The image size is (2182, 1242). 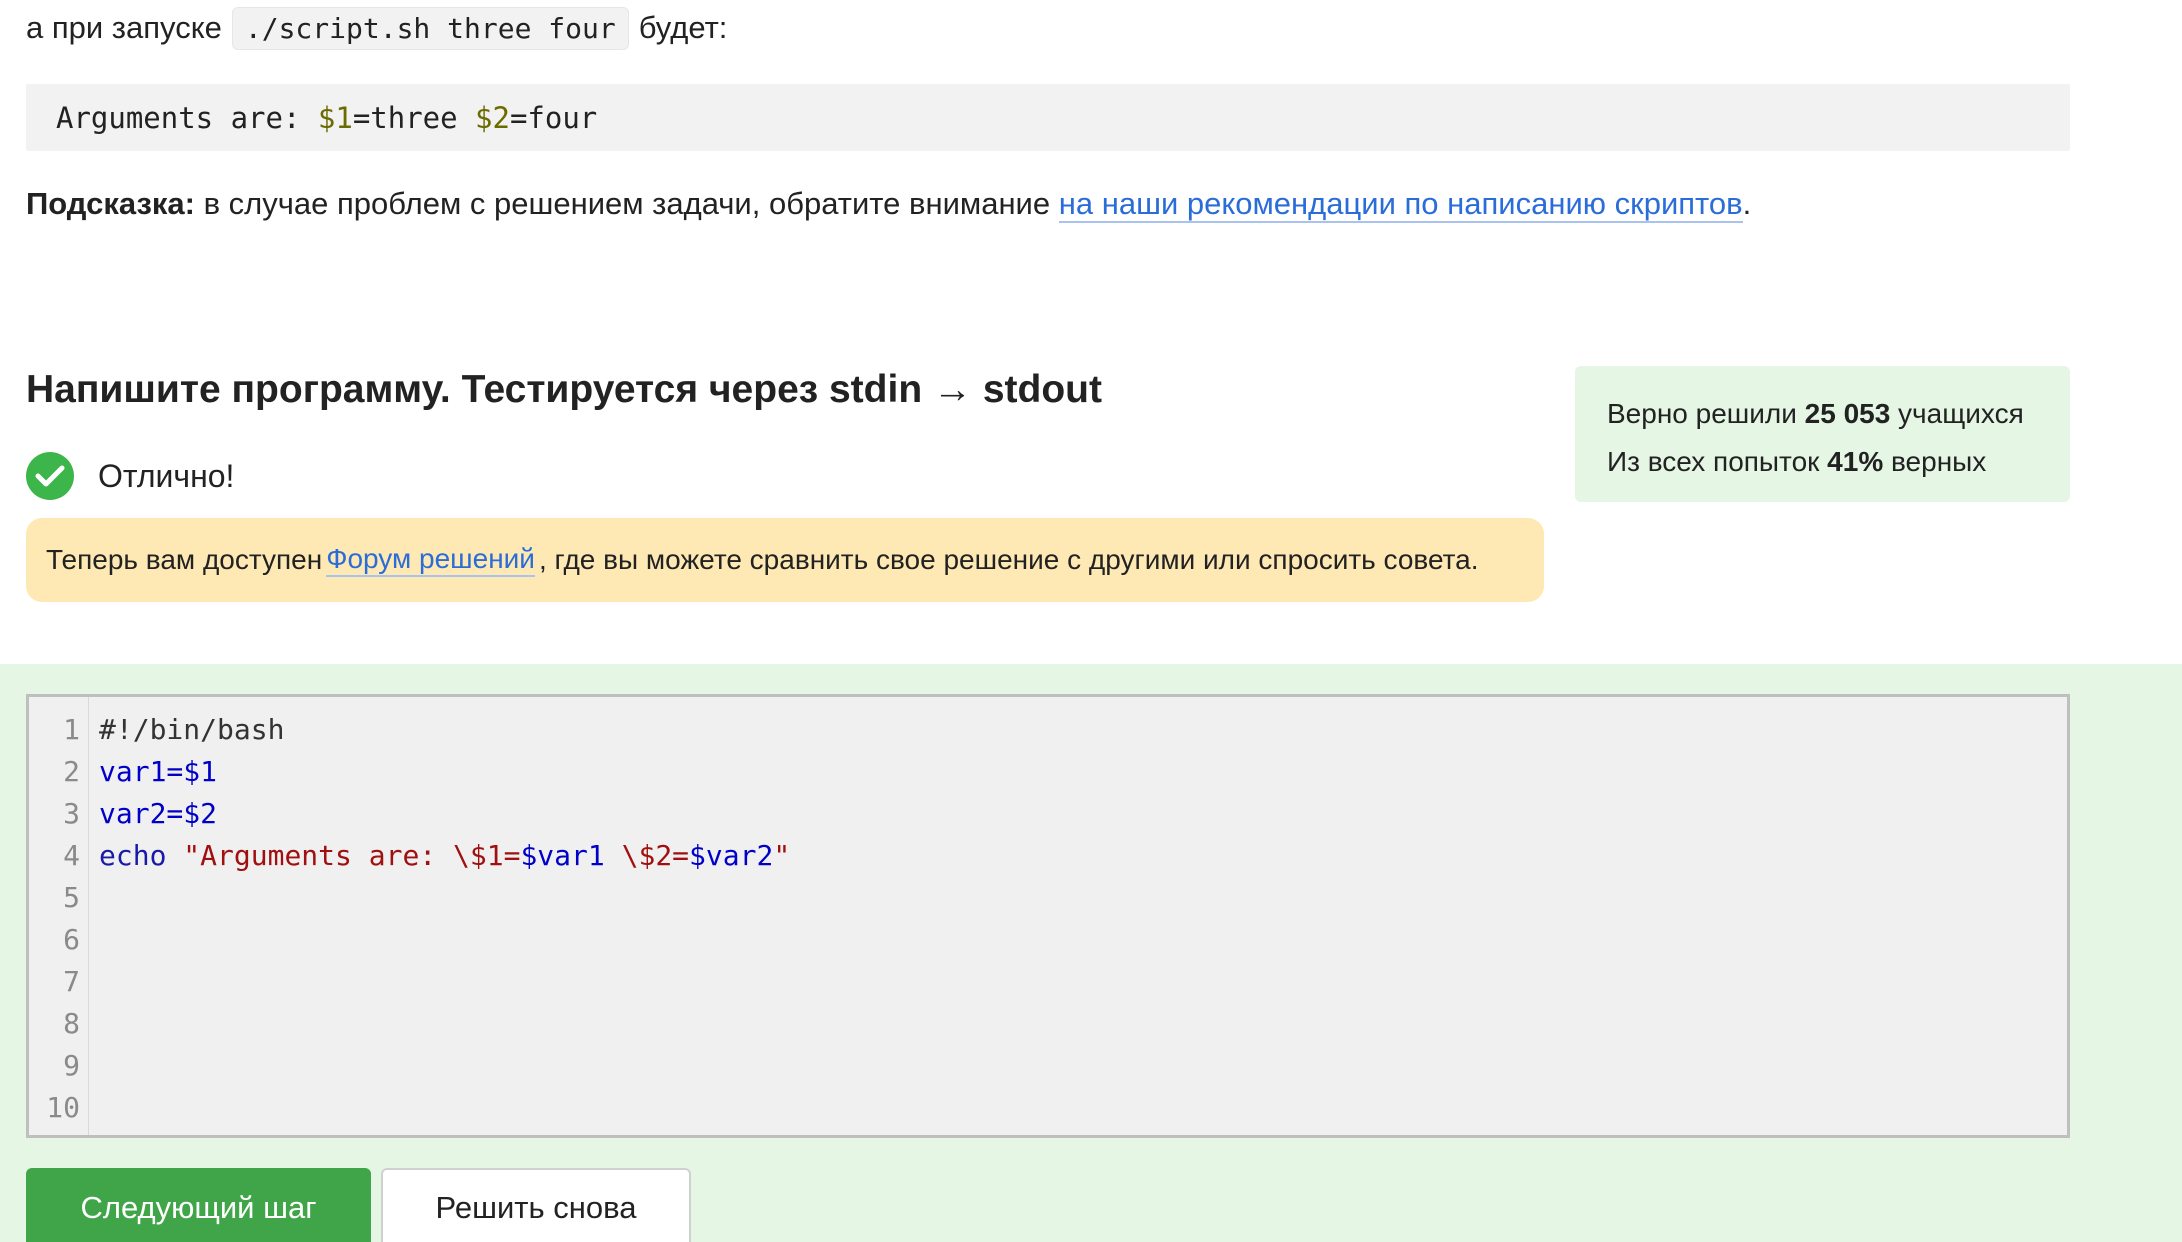 What do you see at coordinates (110, 203) in the screenshot?
I see `hint-label: Подсказка:` at bounding box center [110, 203].